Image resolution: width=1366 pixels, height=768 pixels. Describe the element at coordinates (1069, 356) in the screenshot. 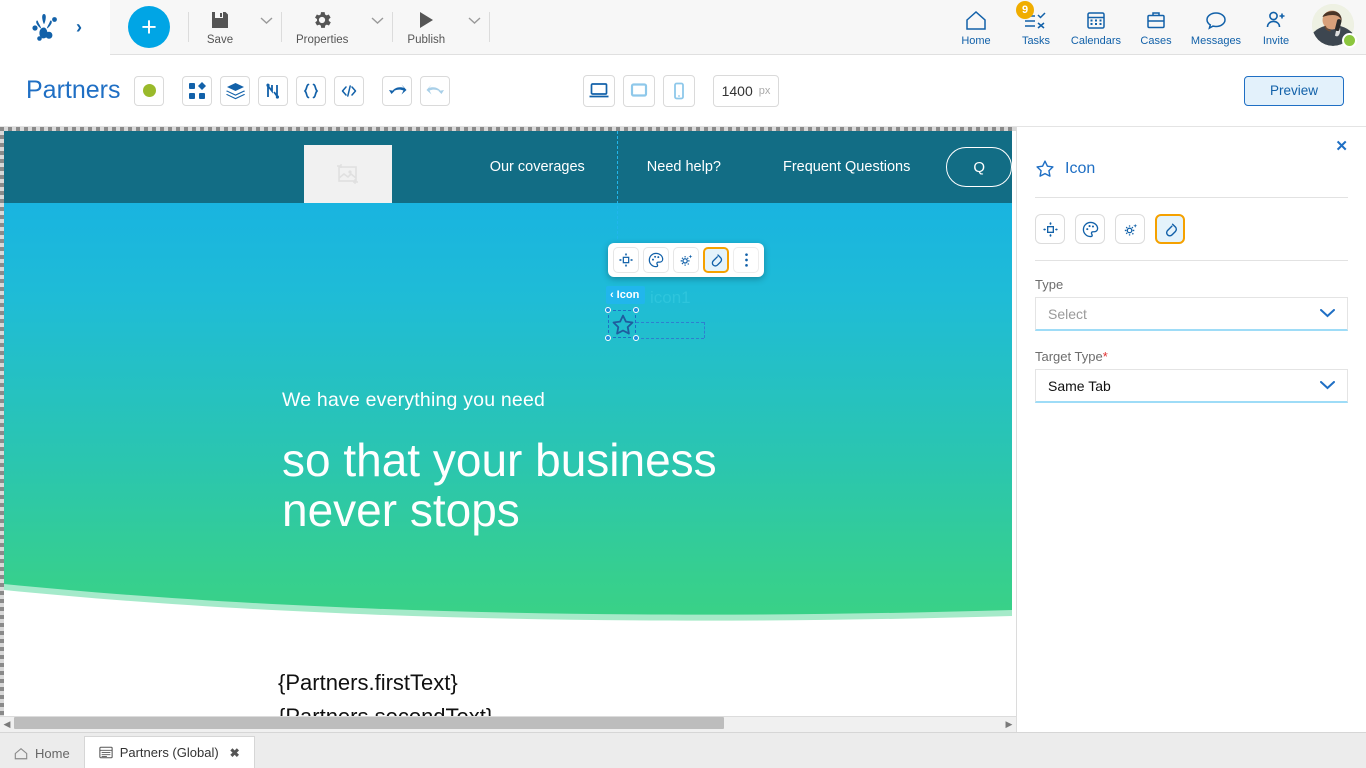

I see `target-type-label-text: Target Type` at that location.